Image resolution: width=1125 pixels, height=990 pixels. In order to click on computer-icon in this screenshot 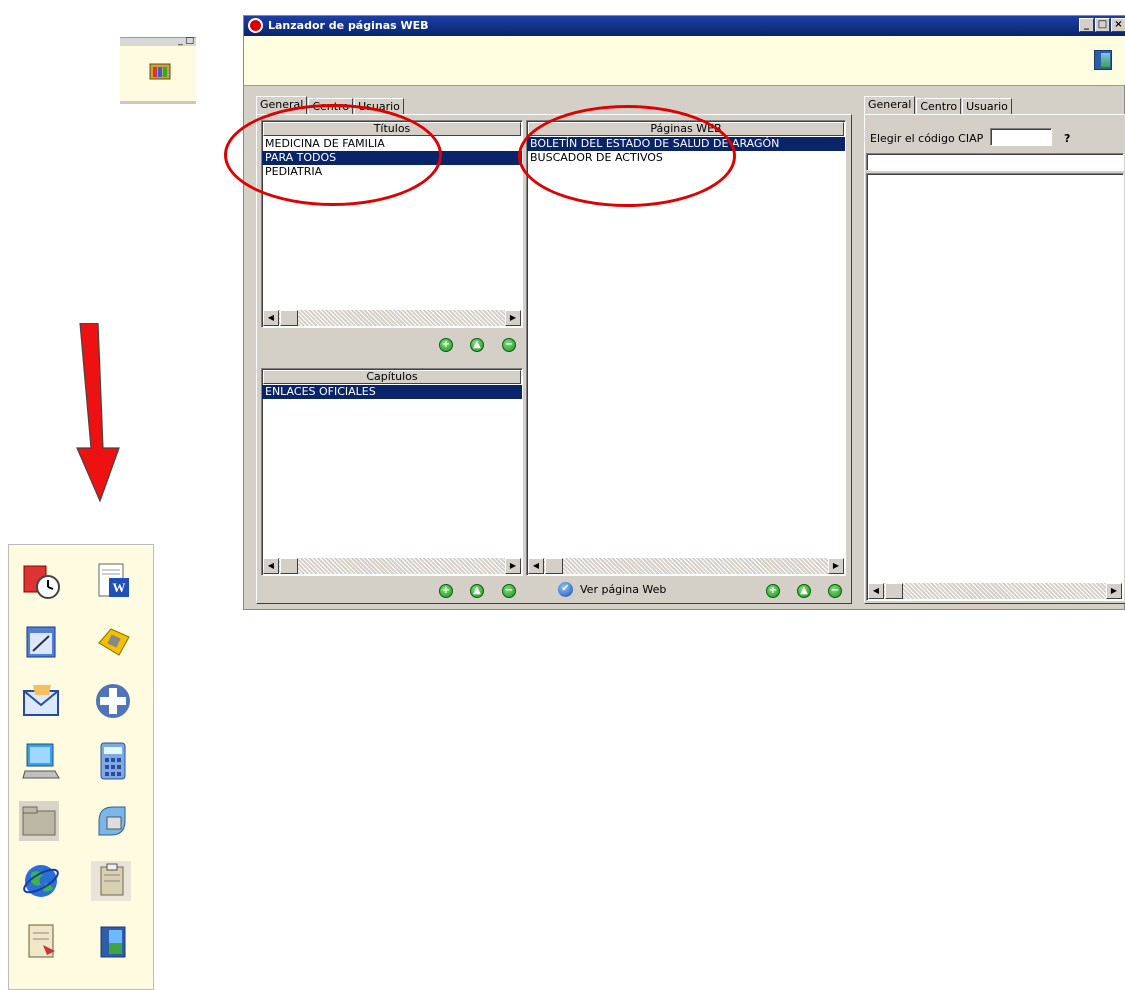, I will do `click(41, 761)`.